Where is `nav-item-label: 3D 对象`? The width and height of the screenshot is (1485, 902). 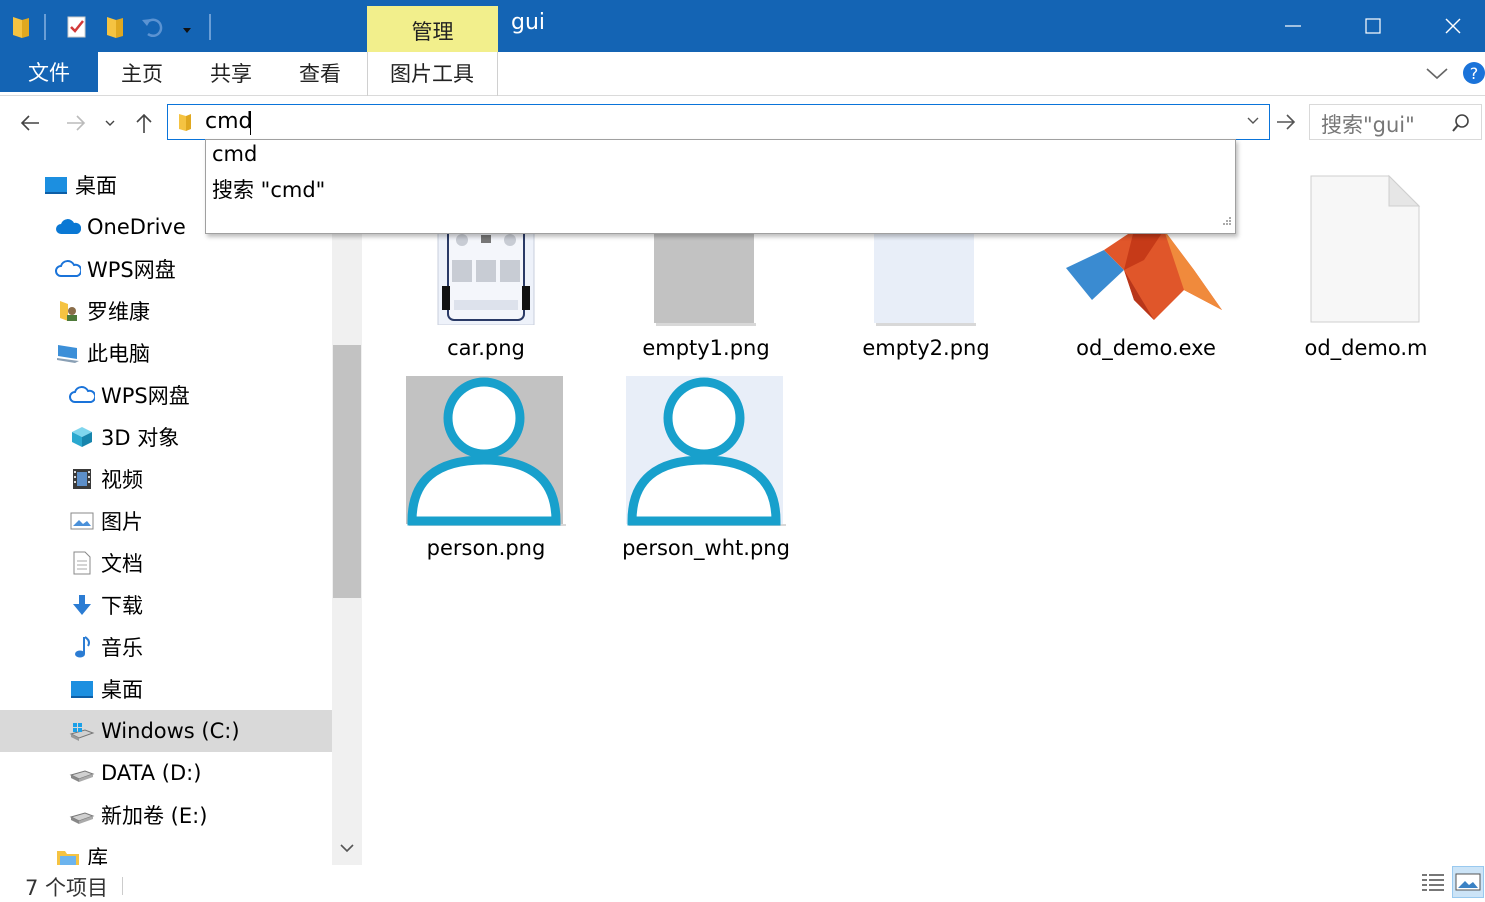
nav-item-label: 3D 对象 is located at coordinates (140, 438).